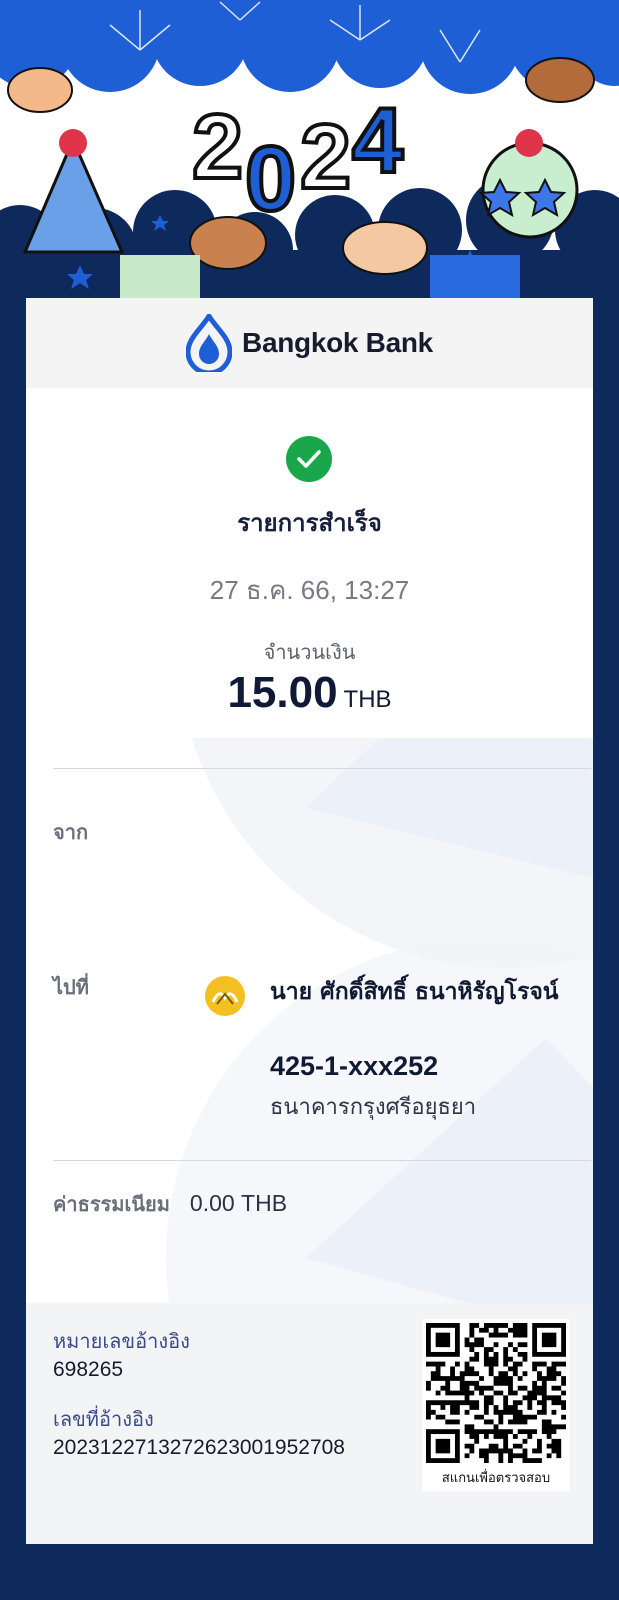  I want to click on svg-text: 4, so click(377, 141).